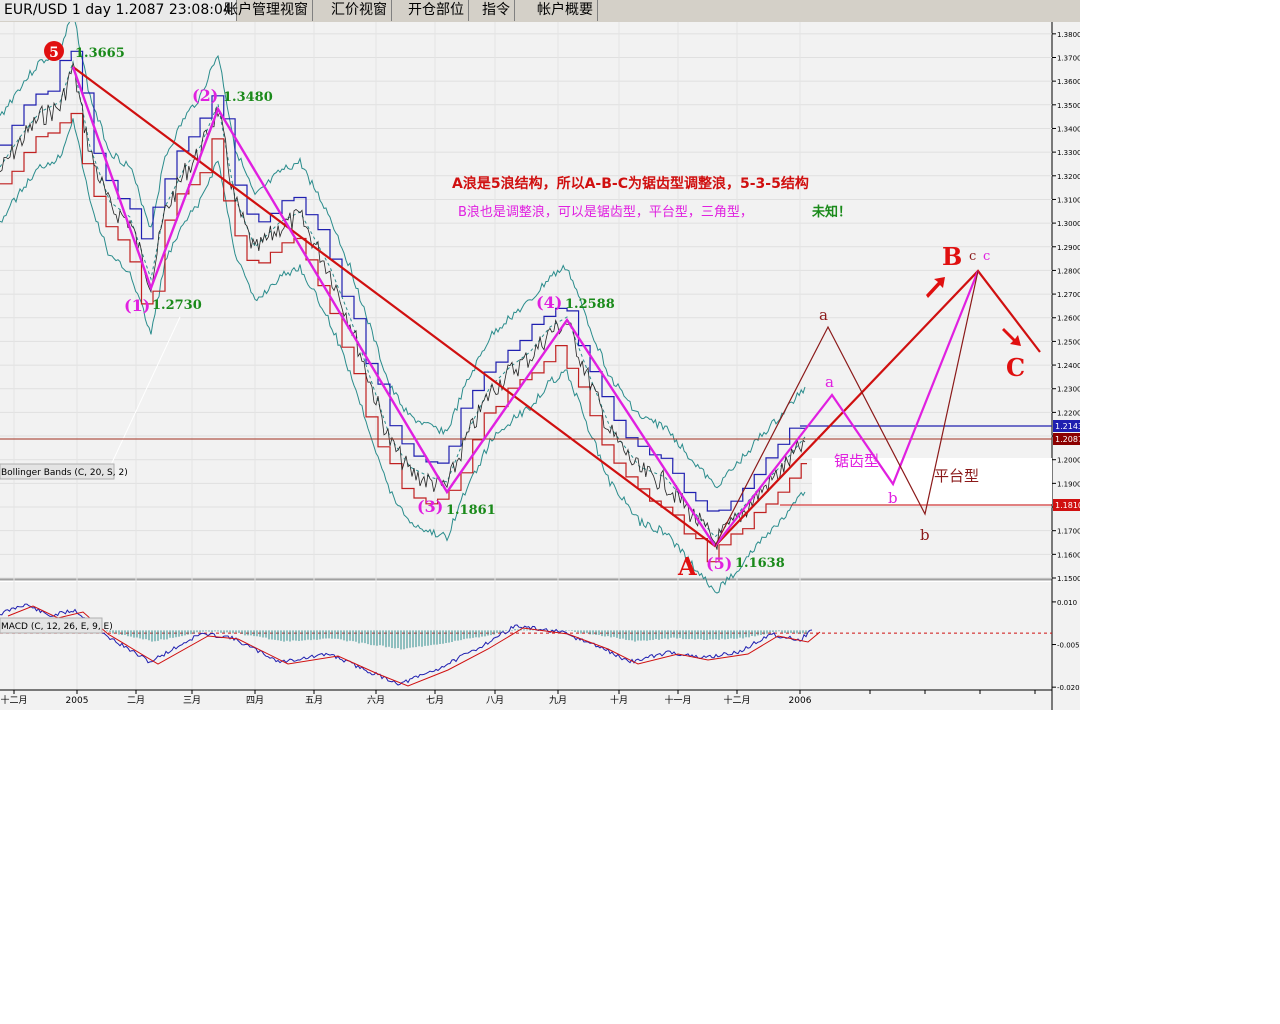  What do you see at coordinates (430, 506) in the screenshot?
I see `wave3-label: (3)` at bounding box center [430, 506].